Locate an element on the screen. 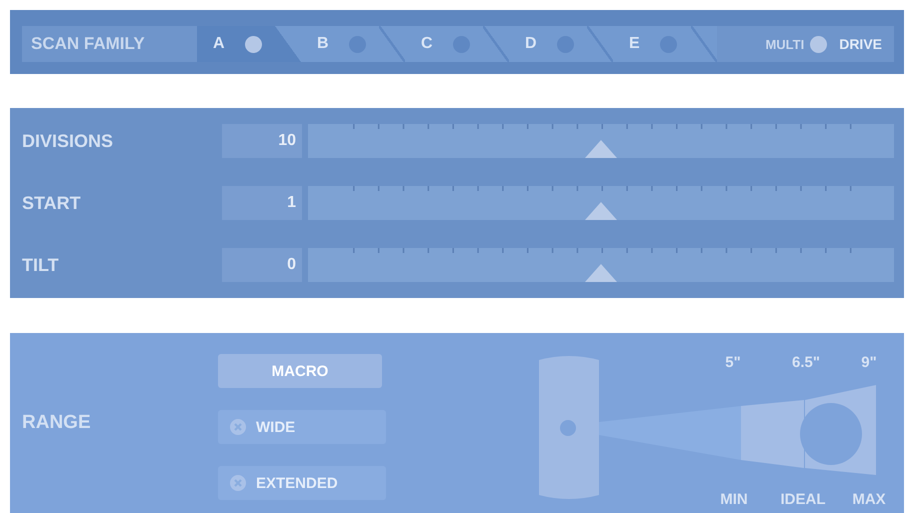  drive-label: DRIVE is located at coordinates (860, 44).